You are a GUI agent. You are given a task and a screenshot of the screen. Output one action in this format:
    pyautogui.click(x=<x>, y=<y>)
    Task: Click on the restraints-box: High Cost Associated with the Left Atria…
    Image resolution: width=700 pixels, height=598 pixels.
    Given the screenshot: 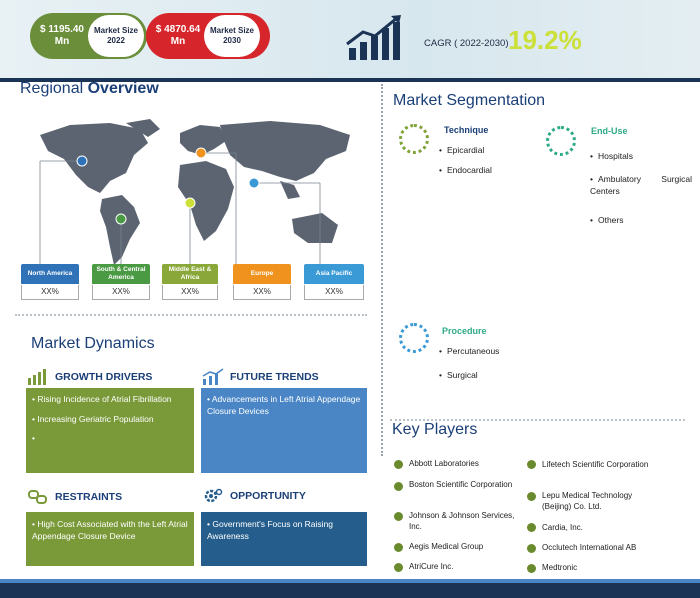 What is the action you would take?
    pyautogui.click(x=110, y=539)
    